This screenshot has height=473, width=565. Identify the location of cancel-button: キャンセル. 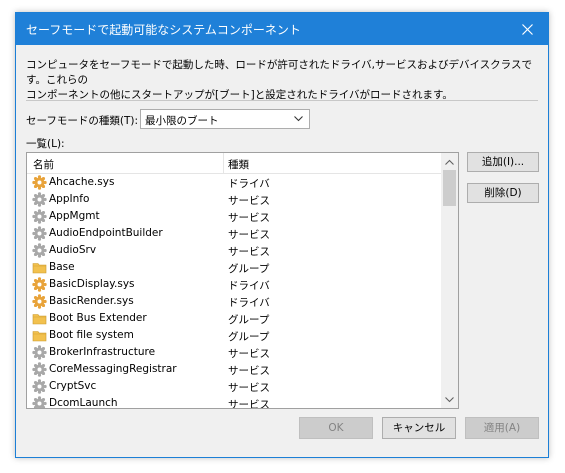
(419, 428).